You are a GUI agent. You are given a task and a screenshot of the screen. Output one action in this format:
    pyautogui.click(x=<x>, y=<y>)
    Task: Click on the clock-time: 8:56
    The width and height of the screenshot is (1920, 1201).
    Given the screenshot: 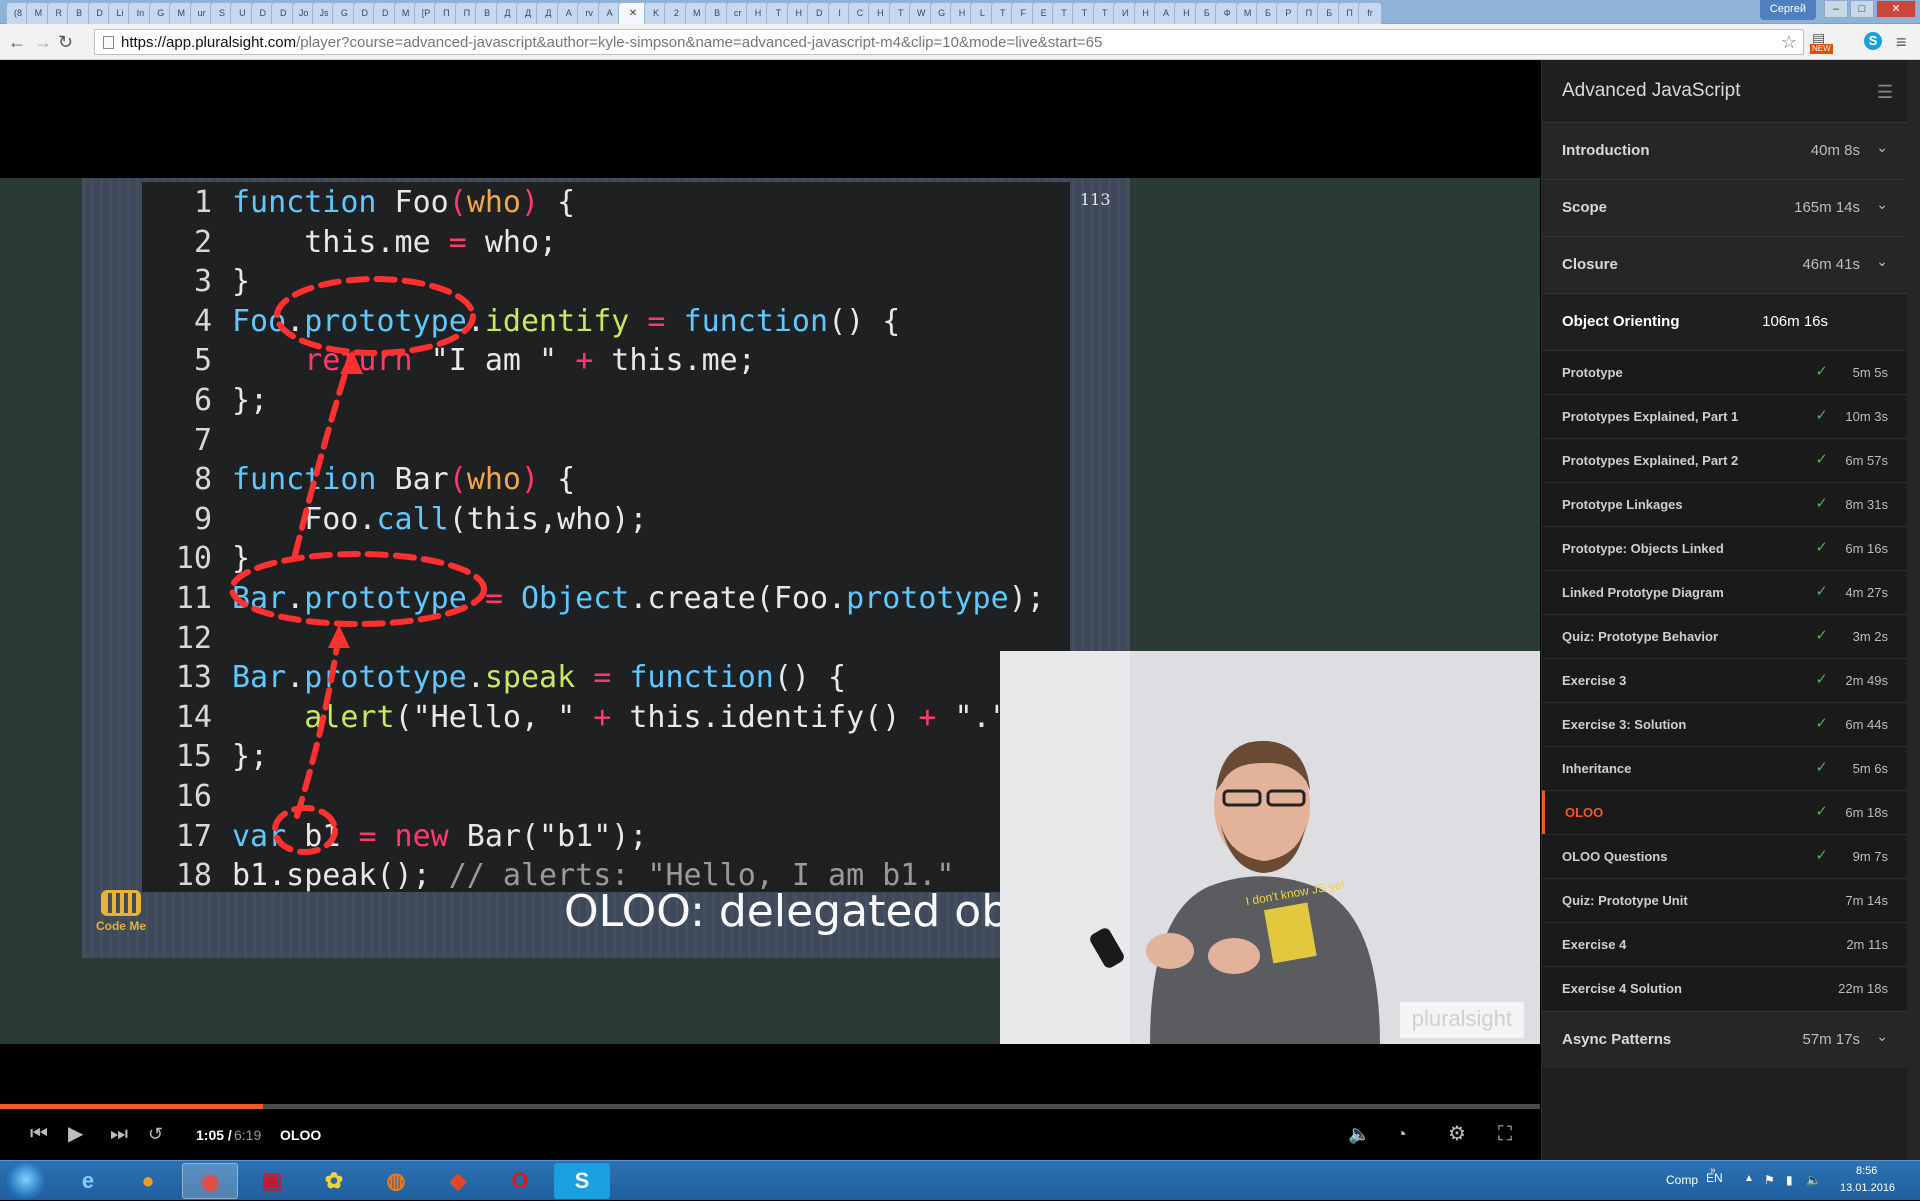 What is the action you would take?
    pyautogui.click(x=1866, y=1171)
    